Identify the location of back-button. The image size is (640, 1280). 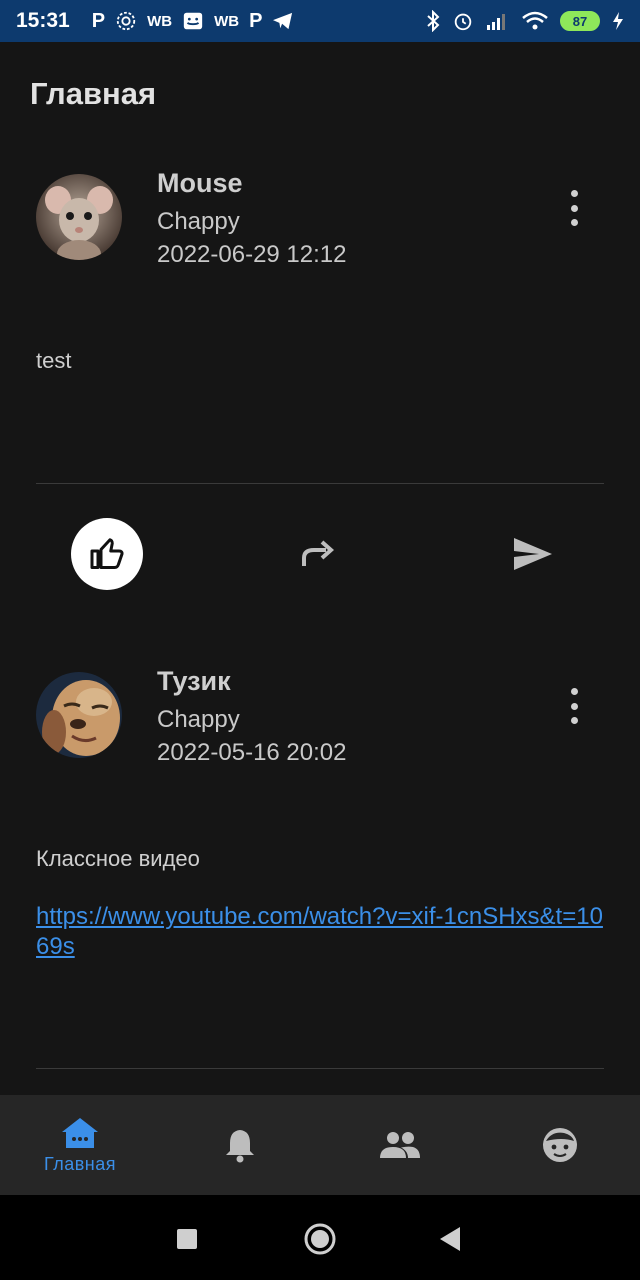
(450, 1241).